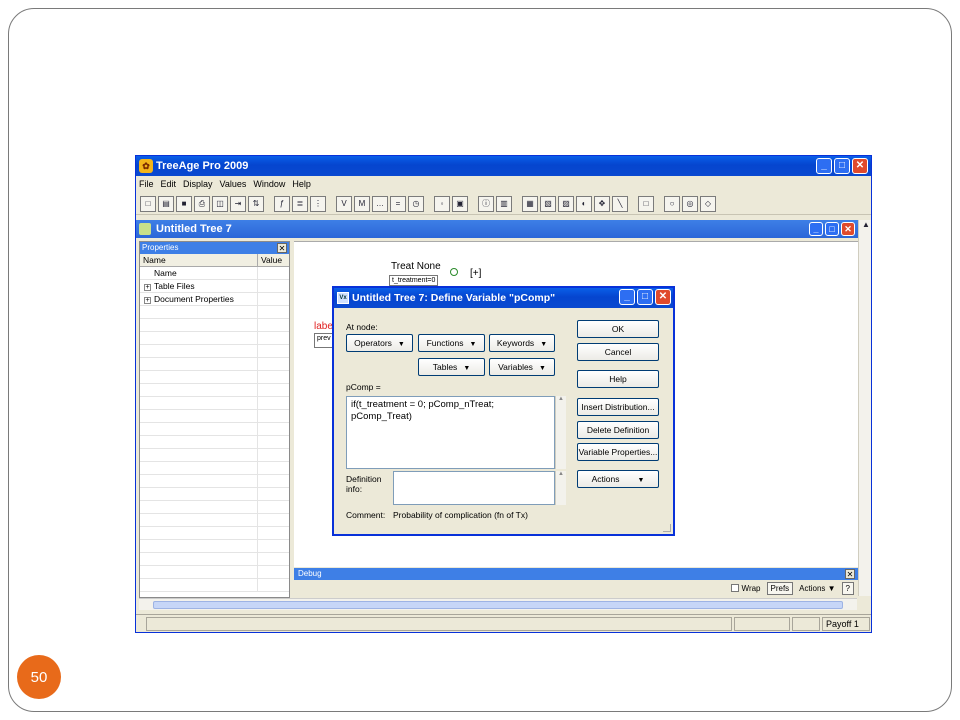  I want to click on vertical-scrollbar: ▲, so click(864, 408).